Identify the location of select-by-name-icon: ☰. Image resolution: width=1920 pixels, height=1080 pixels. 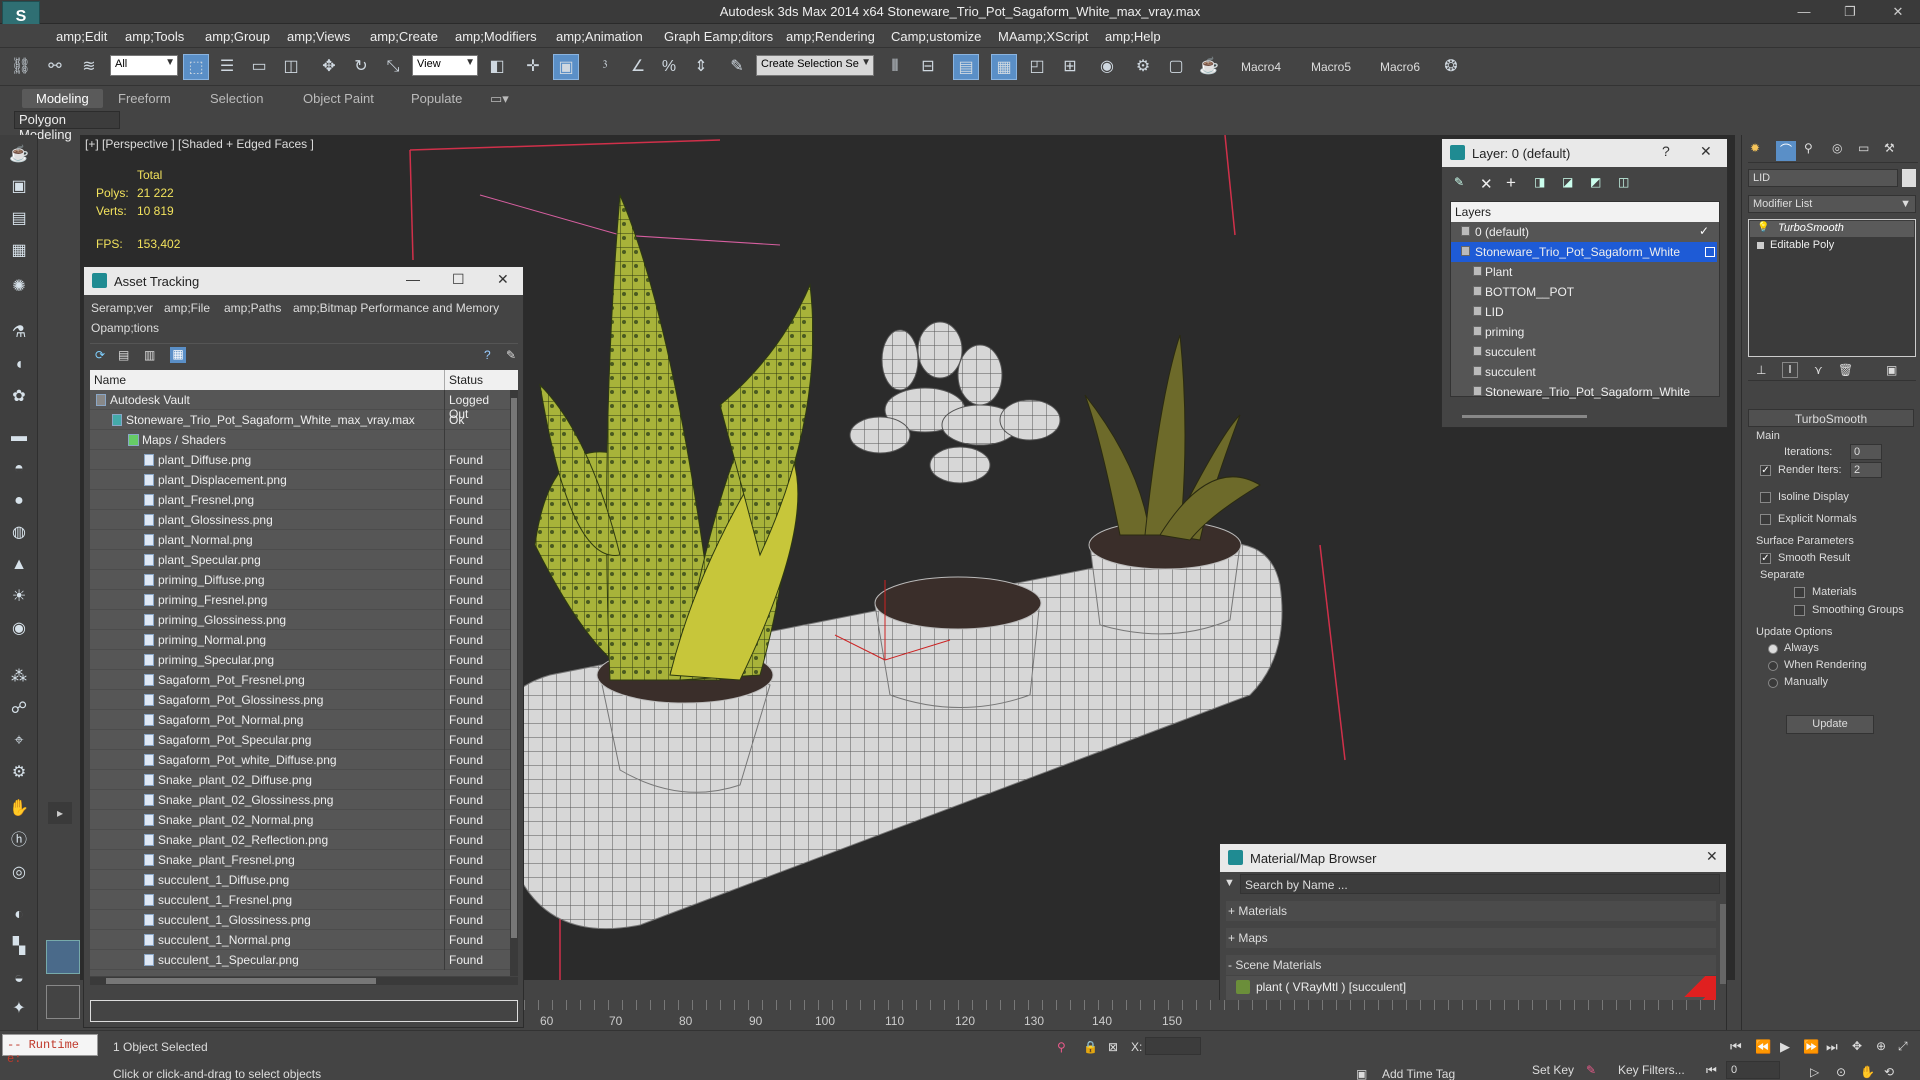
(227, 67).